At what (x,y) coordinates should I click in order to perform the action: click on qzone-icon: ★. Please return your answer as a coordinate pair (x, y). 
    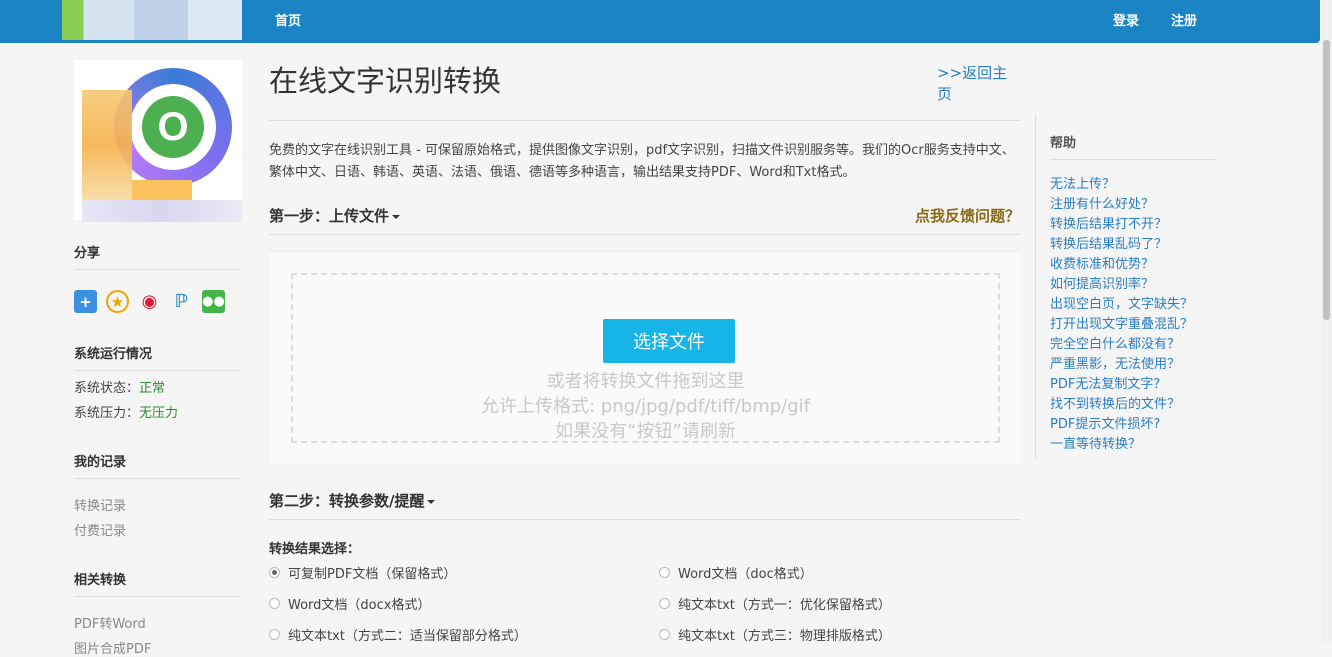
    Looking at the image, I should click on (117, 301).